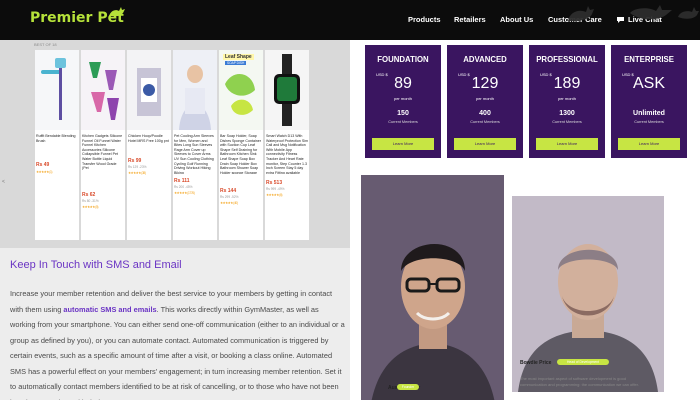 This screenshot has width=700, height=400. What do you see at coordinates (649, 113) in the screenshot?
I see `plan-members: Unlimited` at bounding box center [649, 113].